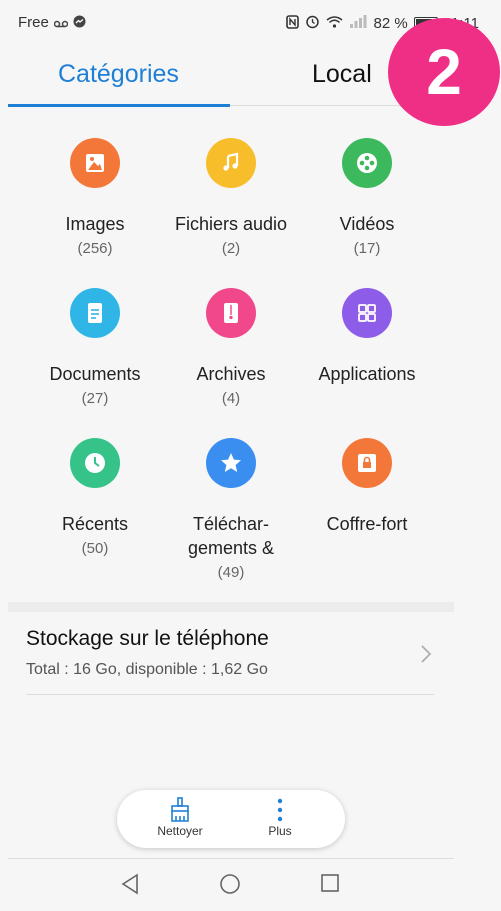  What do you see at coordinates (330, 885) in the screenshot?
I see `recents-icon` at bounding box center [330, 885].